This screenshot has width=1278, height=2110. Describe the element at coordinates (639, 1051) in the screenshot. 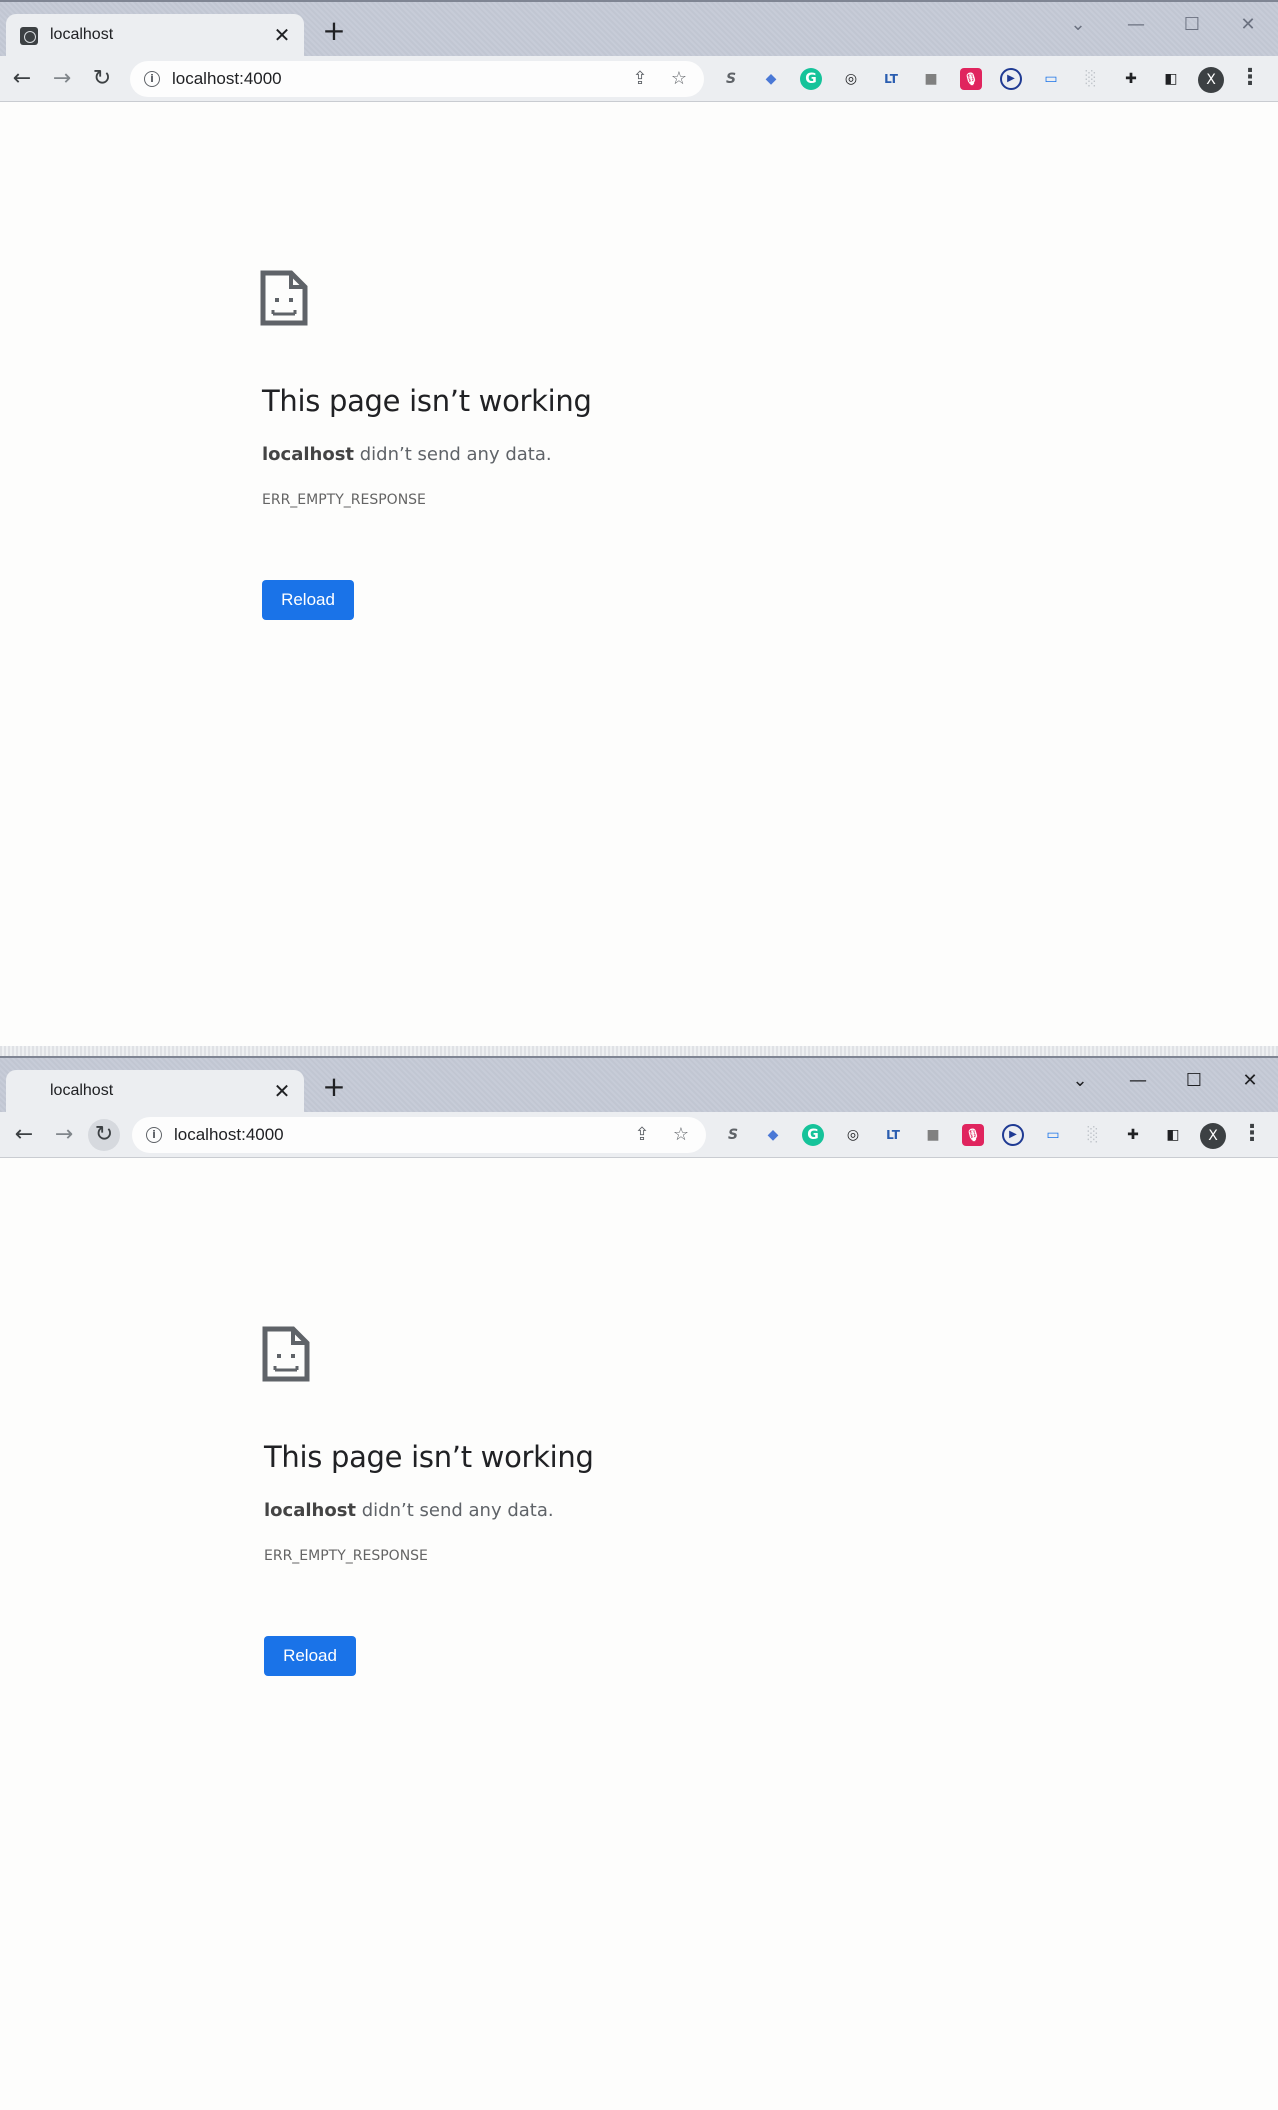

I see `frame-divider` at that location.